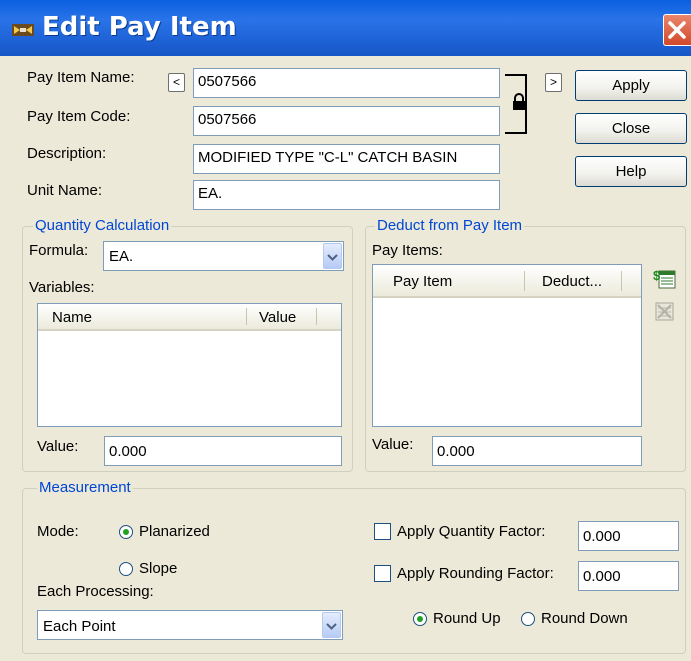  Describe the element at coordinates (189, 317) in the screenshot. I see `variables-list-header: Name Value` at that location.